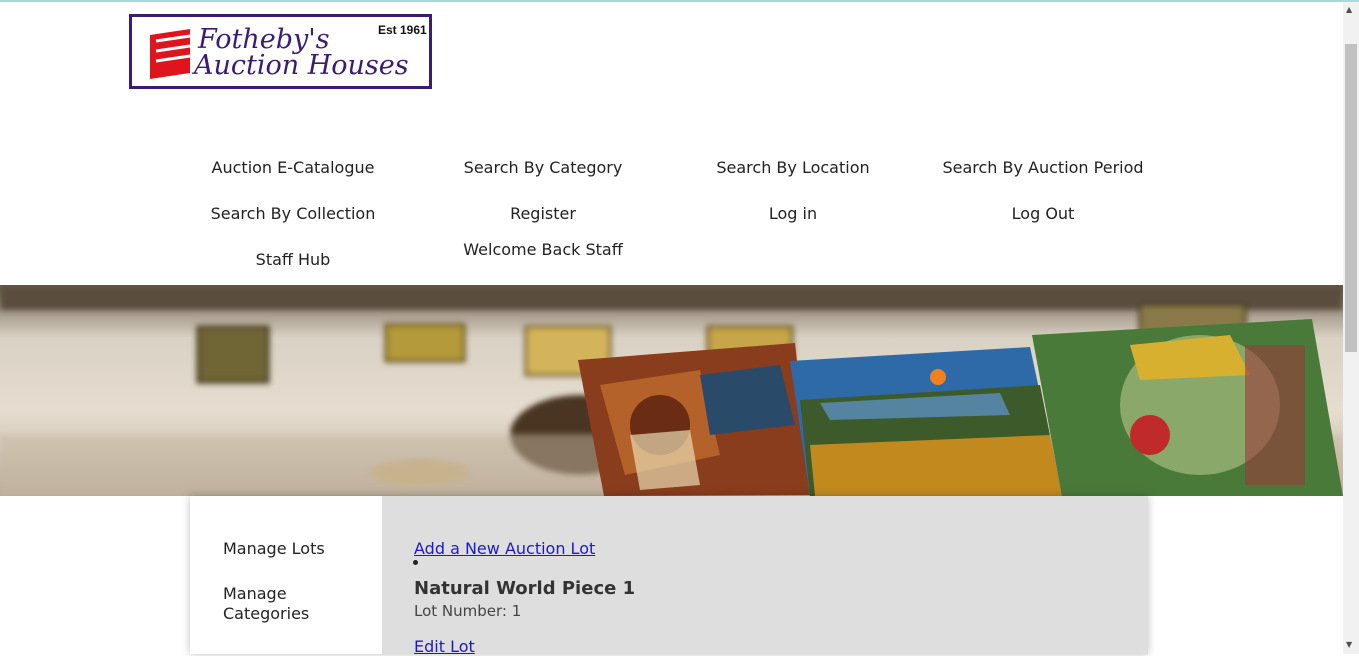 Image resolution: width=1359 pixels, height=656 pixels. What do you see at coordinates (300, 65) in the screenshot?
I see `logo-line2: Auction Houses` at bounding box center [300, 65].